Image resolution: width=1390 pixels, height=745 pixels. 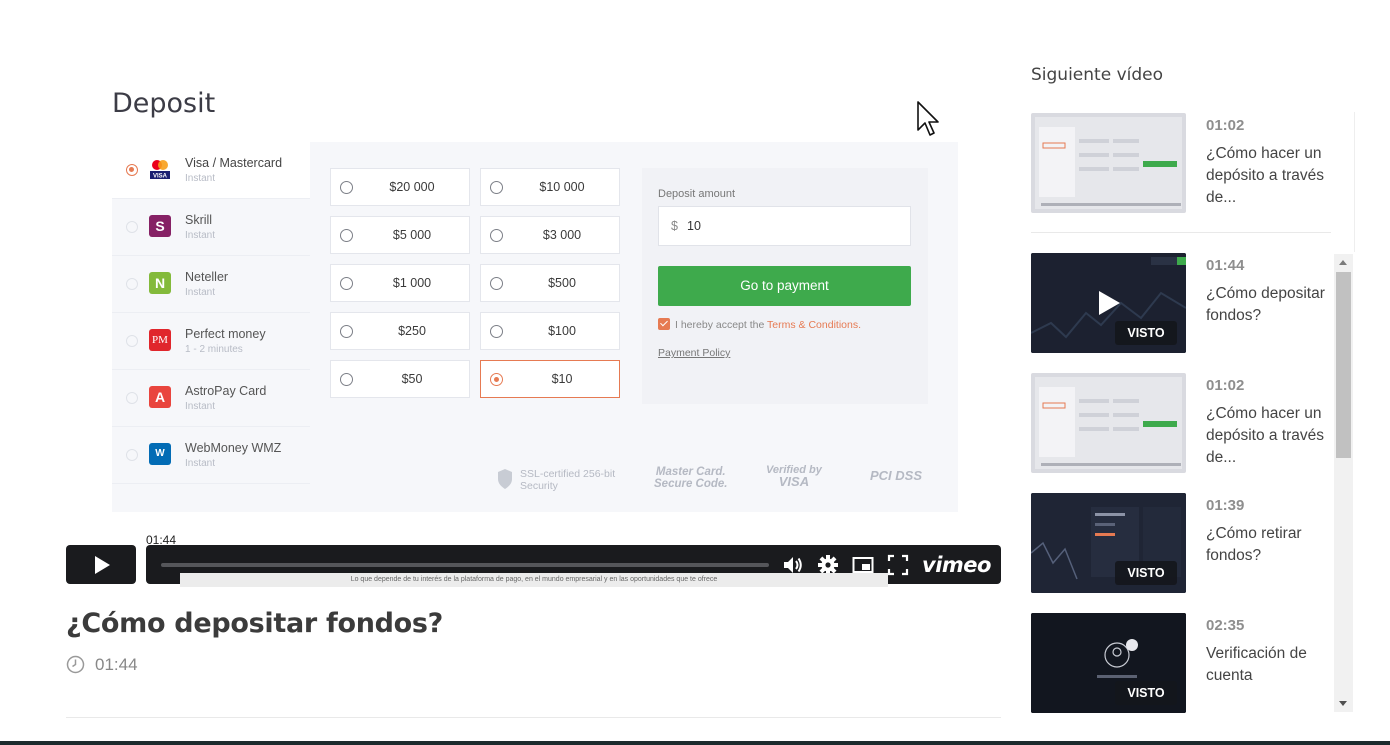 I want to click on amount-option: $50, so click(x=400, y=379).